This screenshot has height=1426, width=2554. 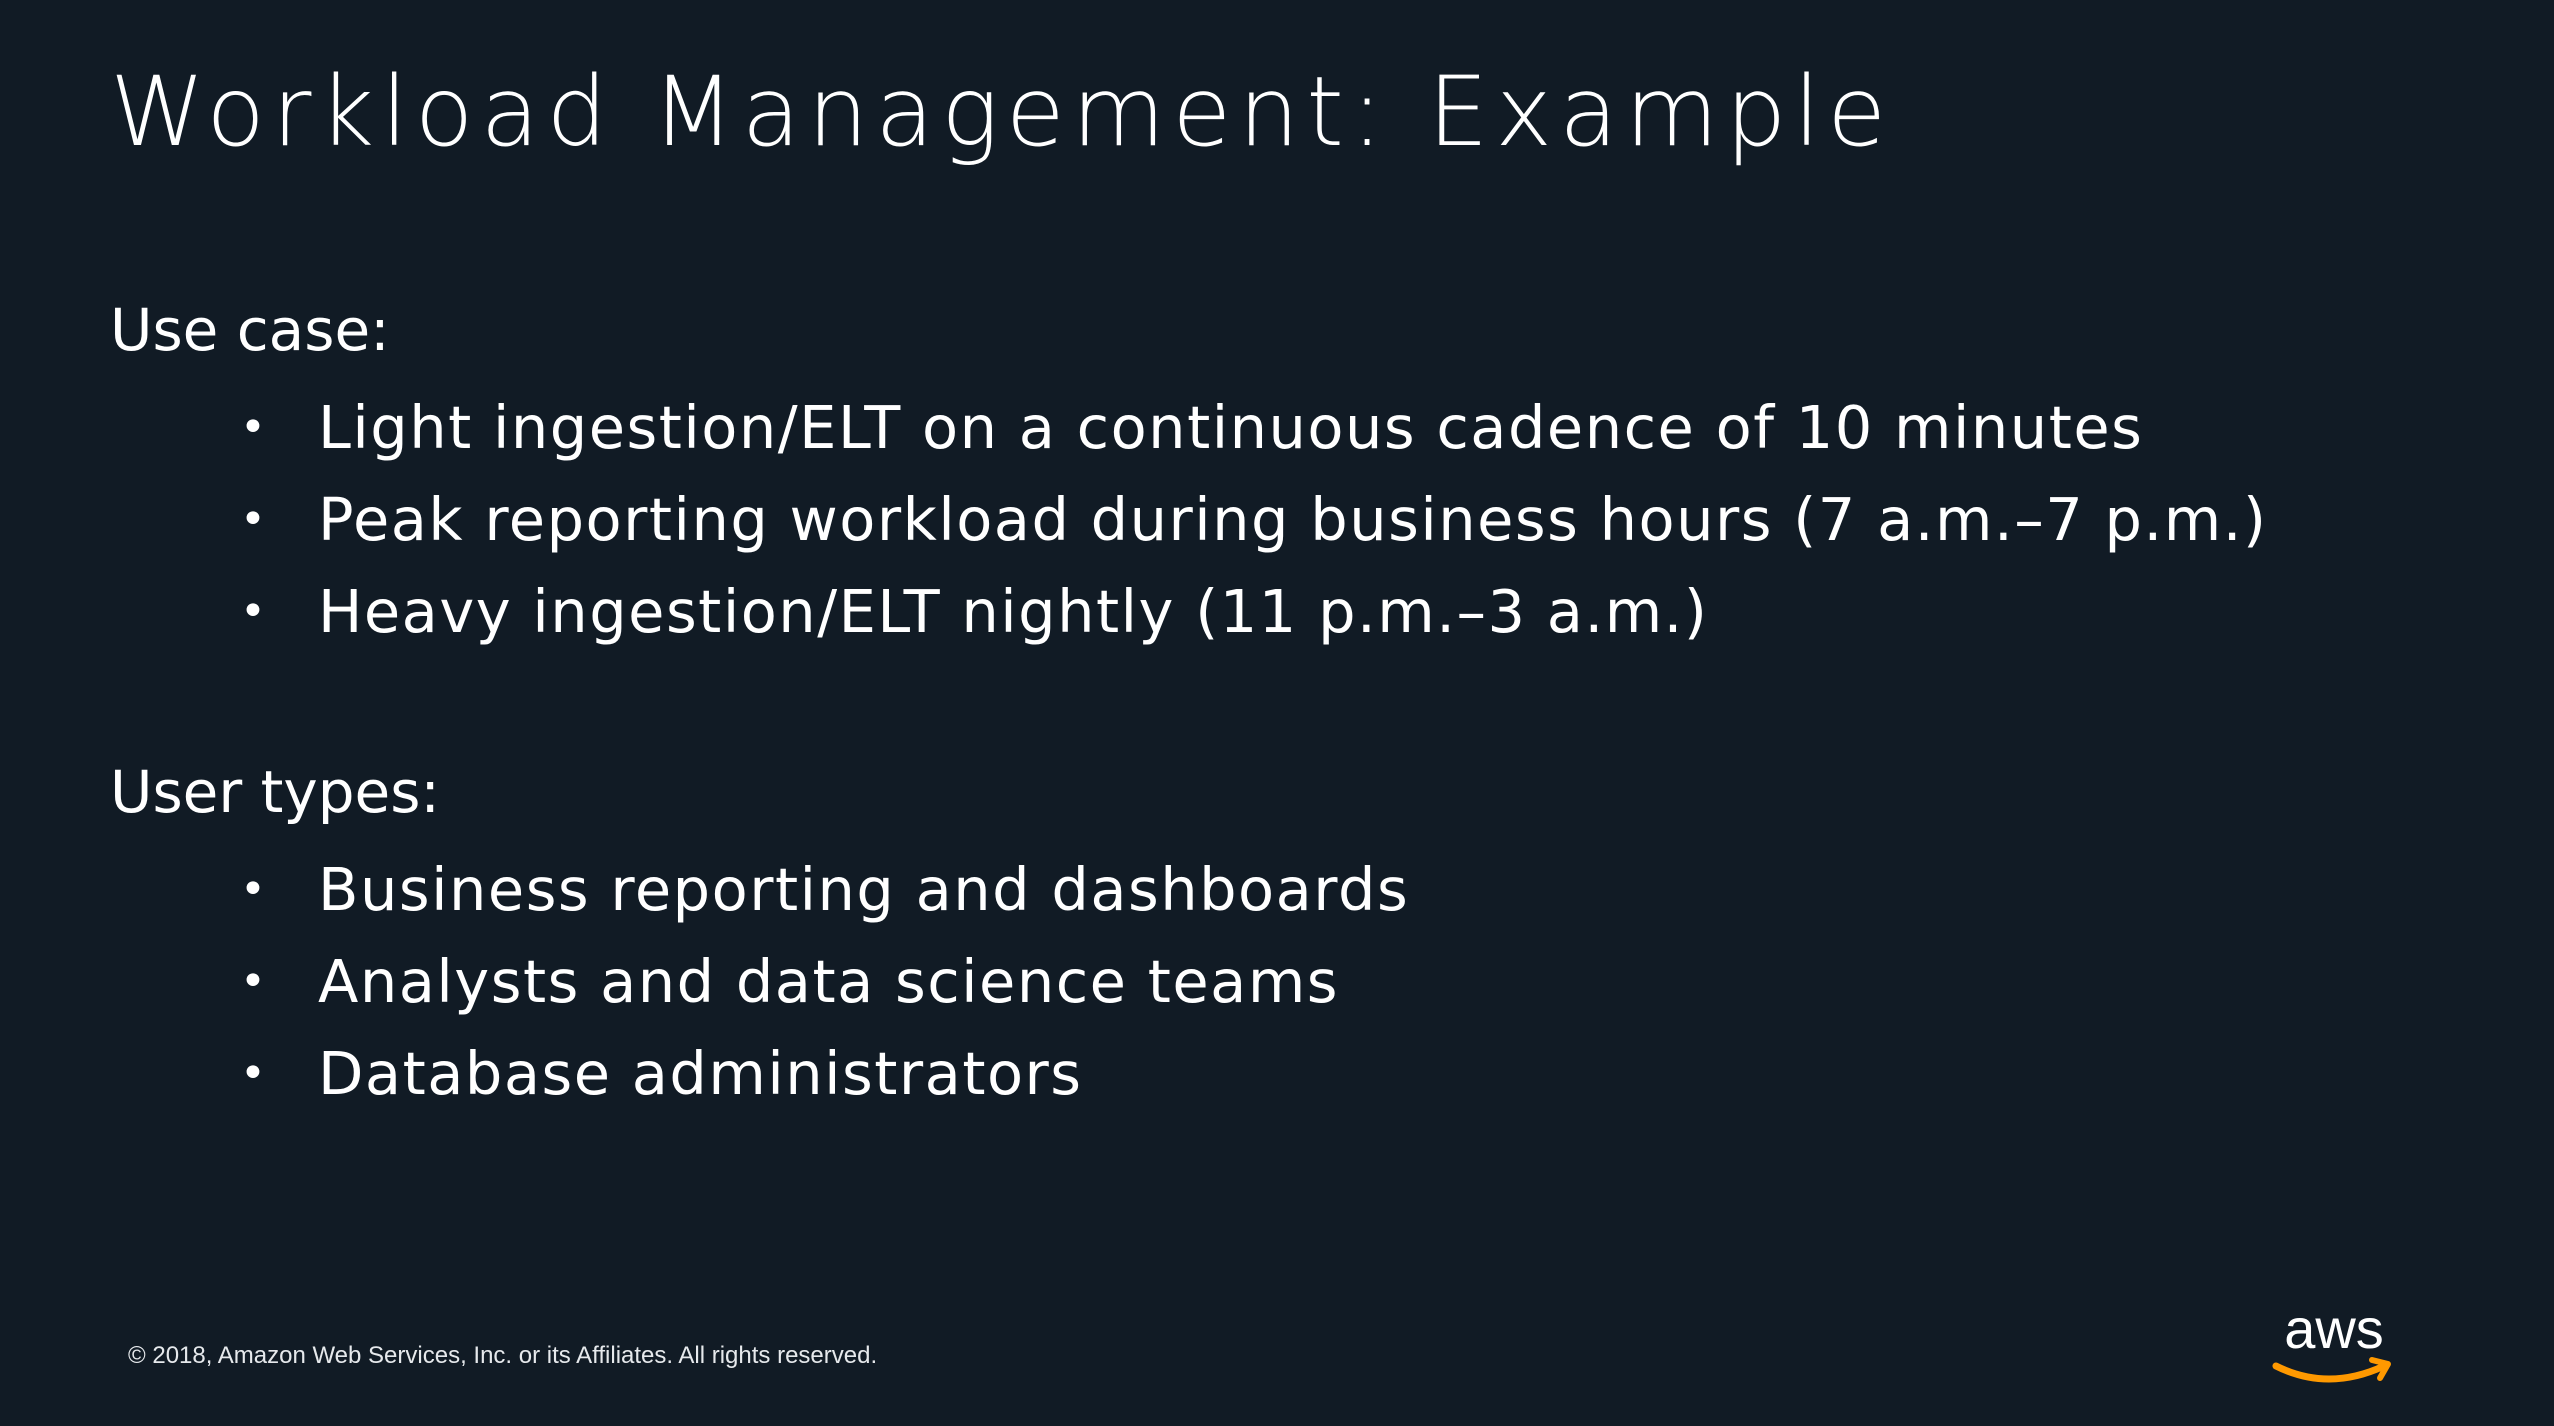 I want to click on aws-logo-icon: aws, so click(x=2331, y=1341).